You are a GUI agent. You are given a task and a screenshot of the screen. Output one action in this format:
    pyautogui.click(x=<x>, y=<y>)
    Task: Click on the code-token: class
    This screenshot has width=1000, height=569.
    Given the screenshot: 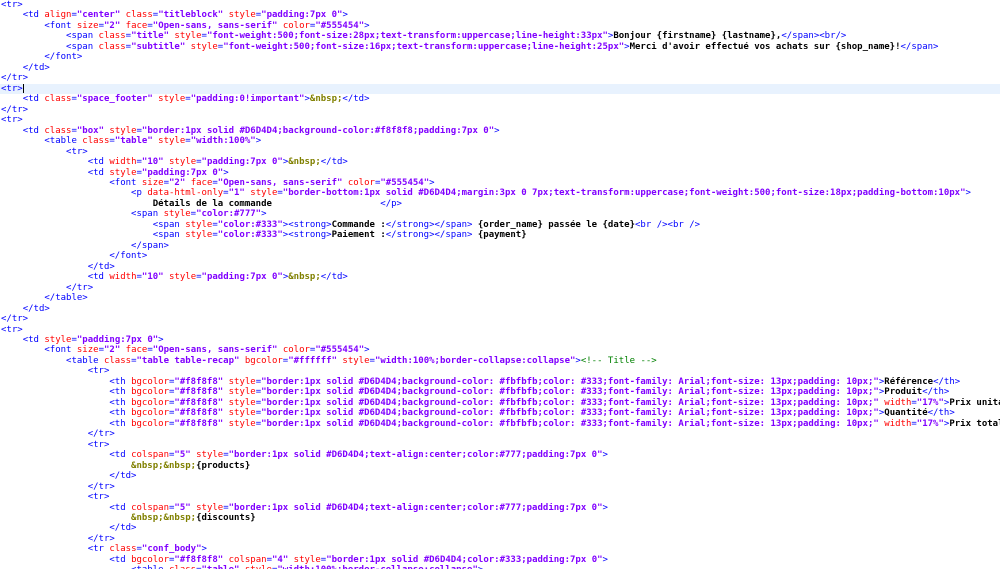 What is the action you would take?
    pyautogui.click(x=123, y=549)
    